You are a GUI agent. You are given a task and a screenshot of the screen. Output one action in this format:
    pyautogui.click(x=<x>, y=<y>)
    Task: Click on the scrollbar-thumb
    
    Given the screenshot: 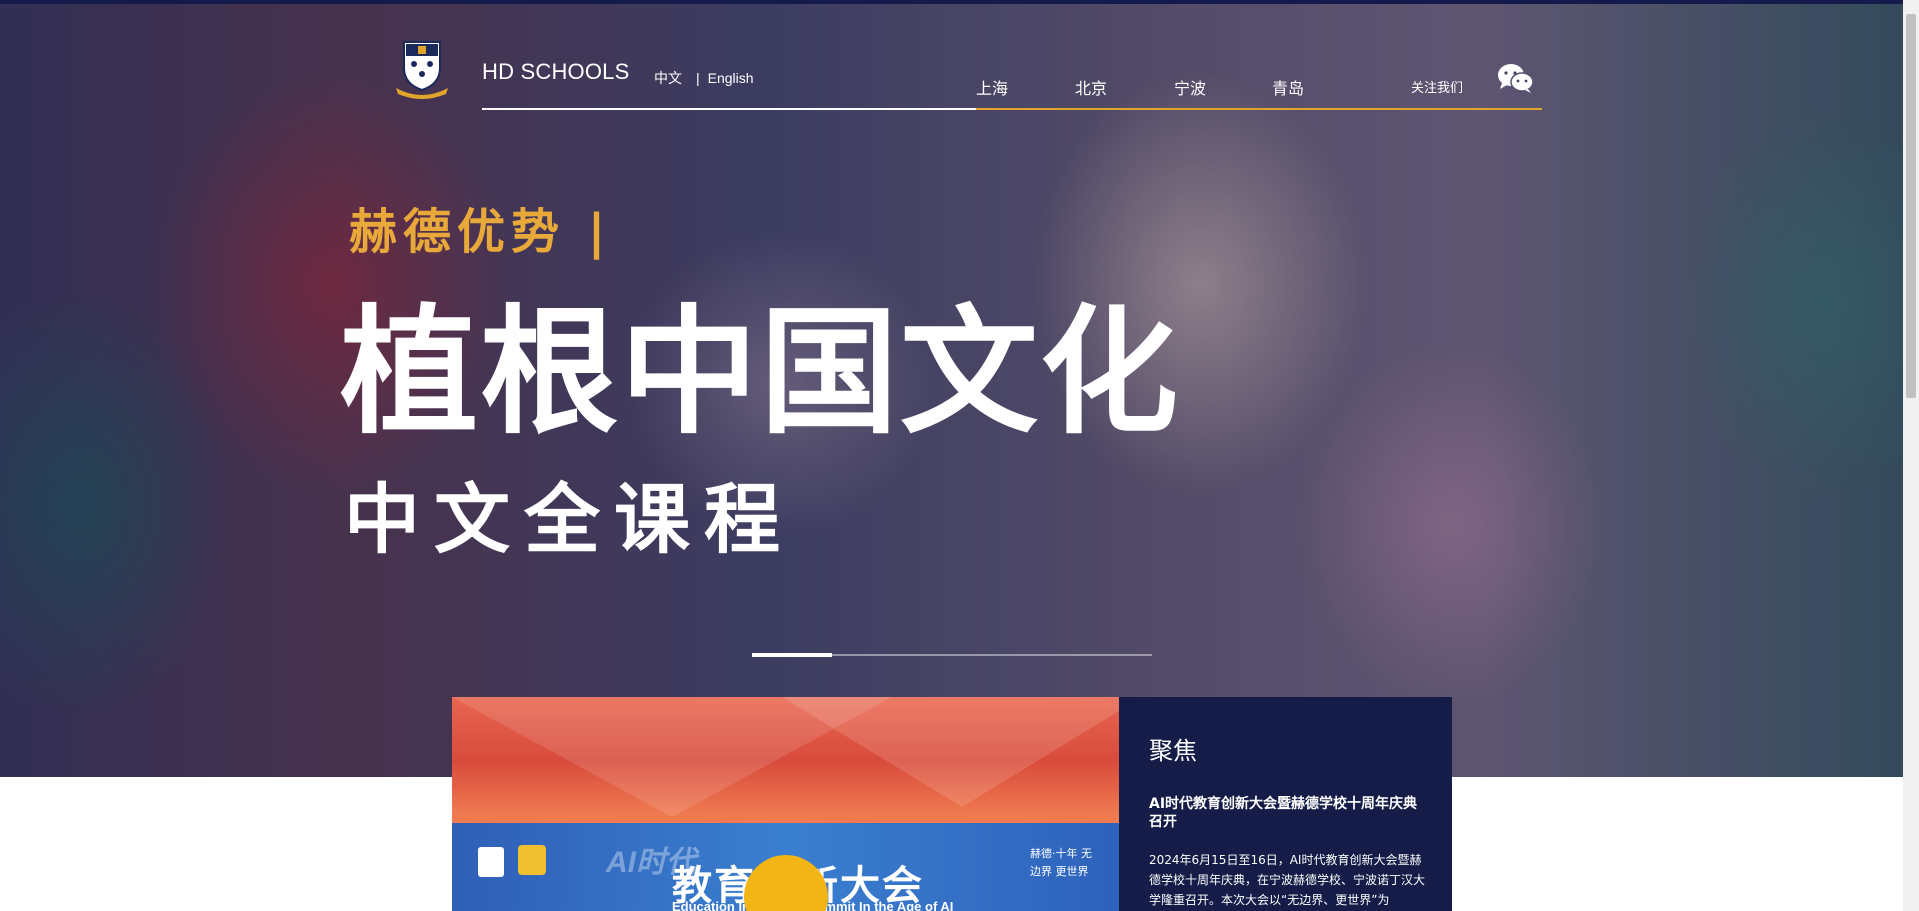 What is the action you would take?
    pyautogui.click(x=1911, y=206)
    